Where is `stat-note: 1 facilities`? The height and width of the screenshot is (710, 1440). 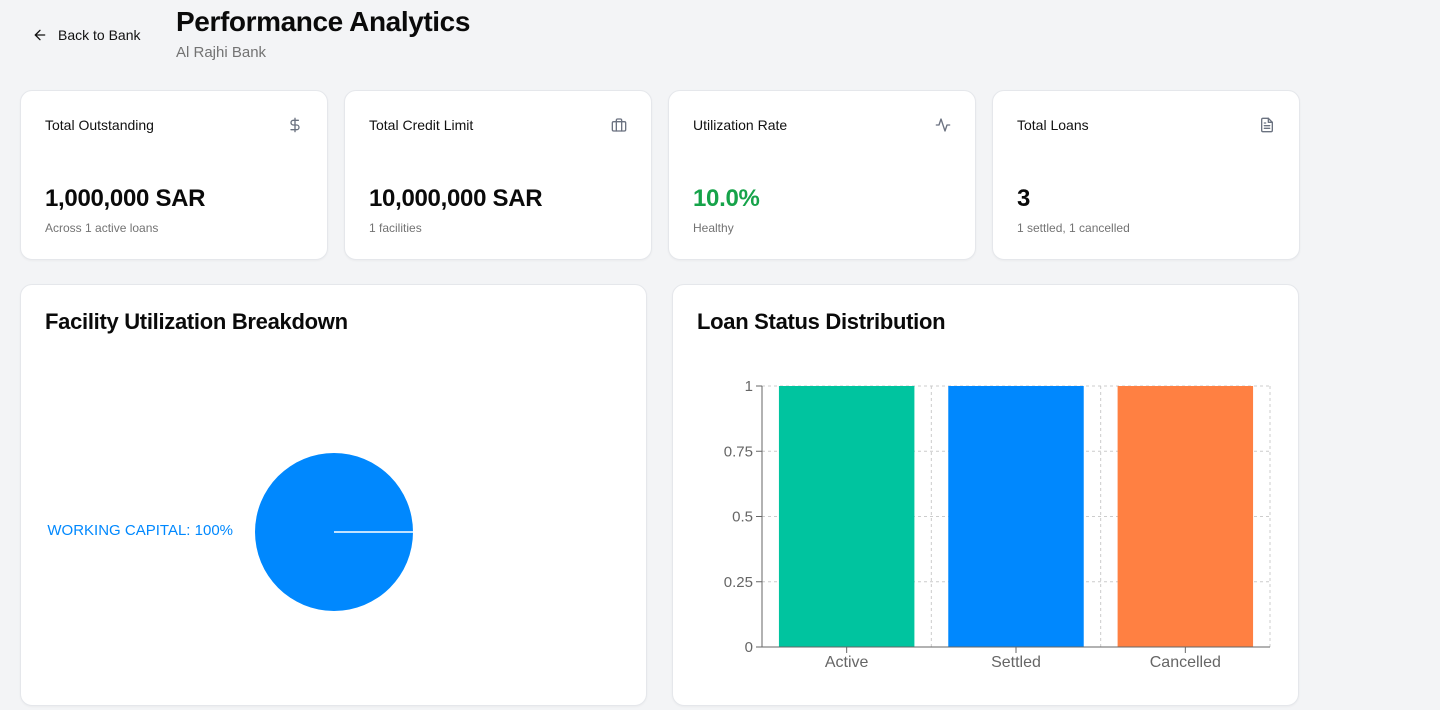
stat-note: 1 facilities is located at coordinates (395, 228).